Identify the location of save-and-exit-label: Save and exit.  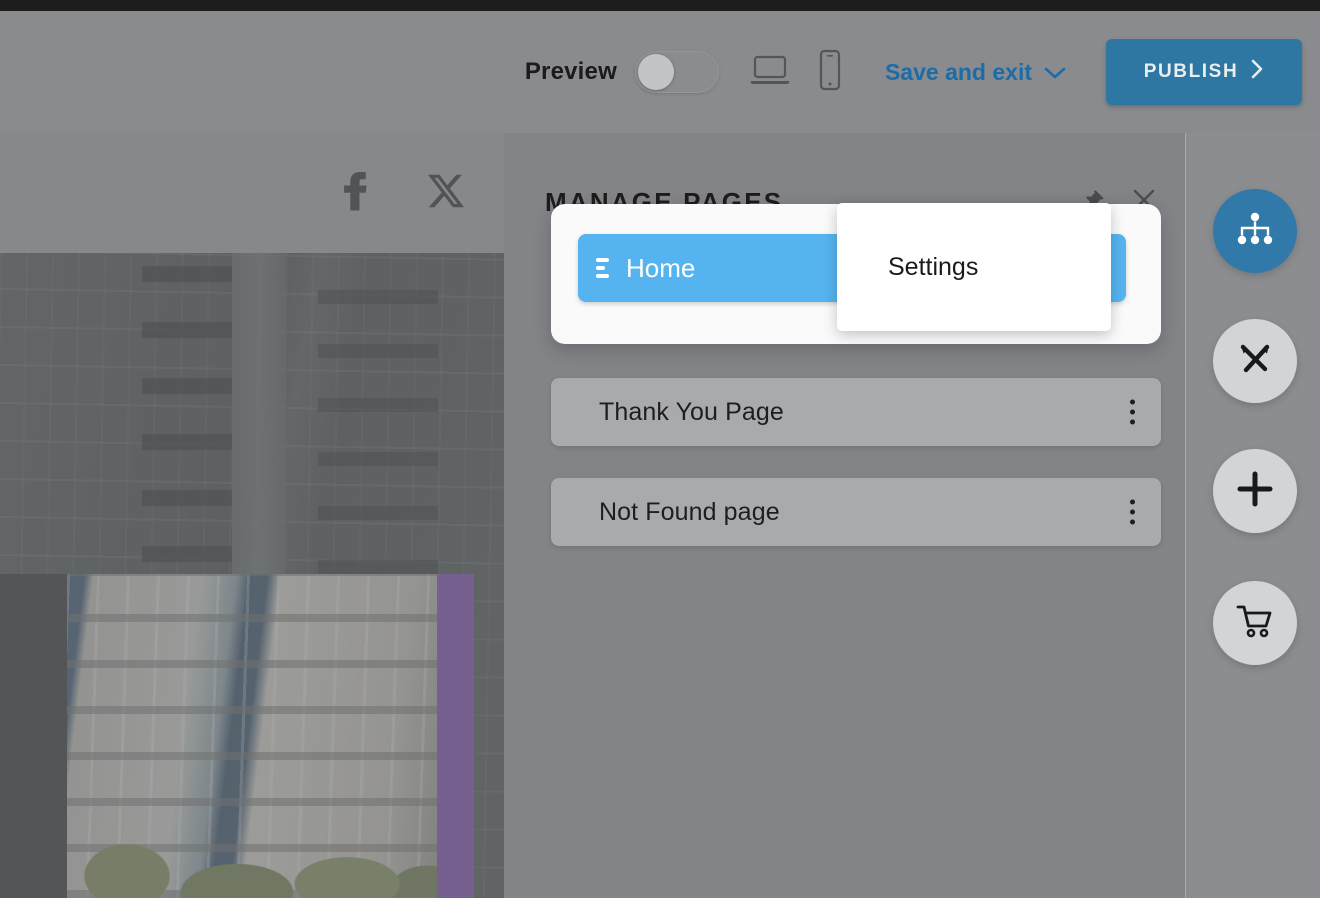
(958, 71).